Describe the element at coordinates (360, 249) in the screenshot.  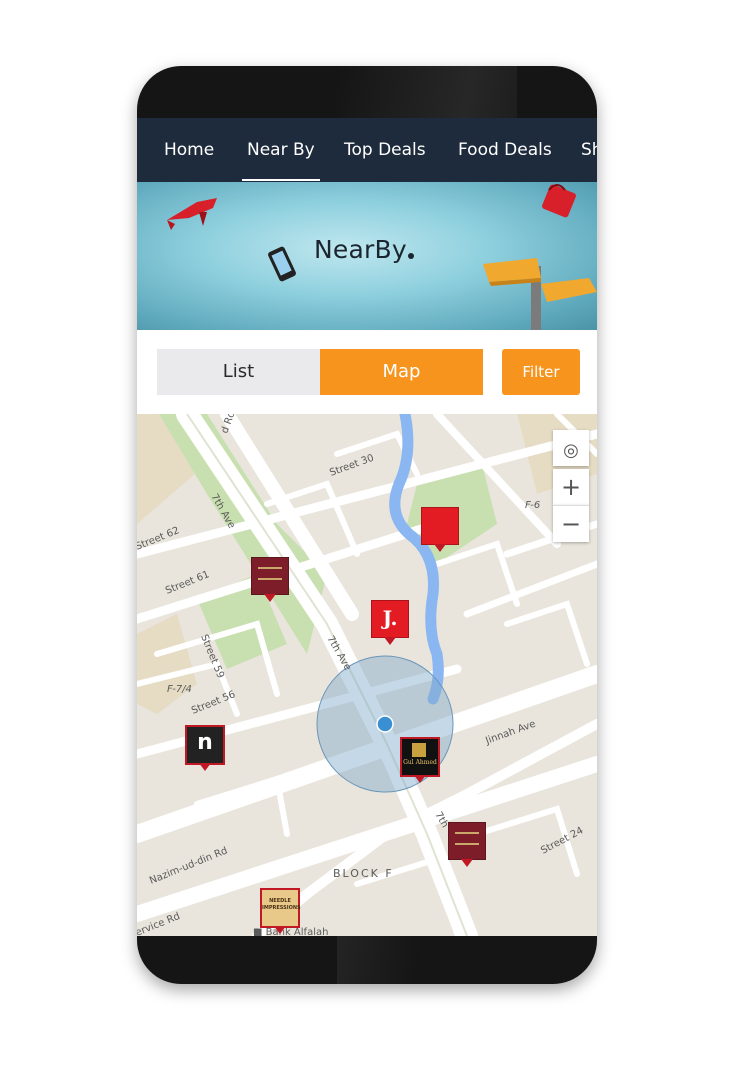
I see `banner-title: NearBy` at that location.